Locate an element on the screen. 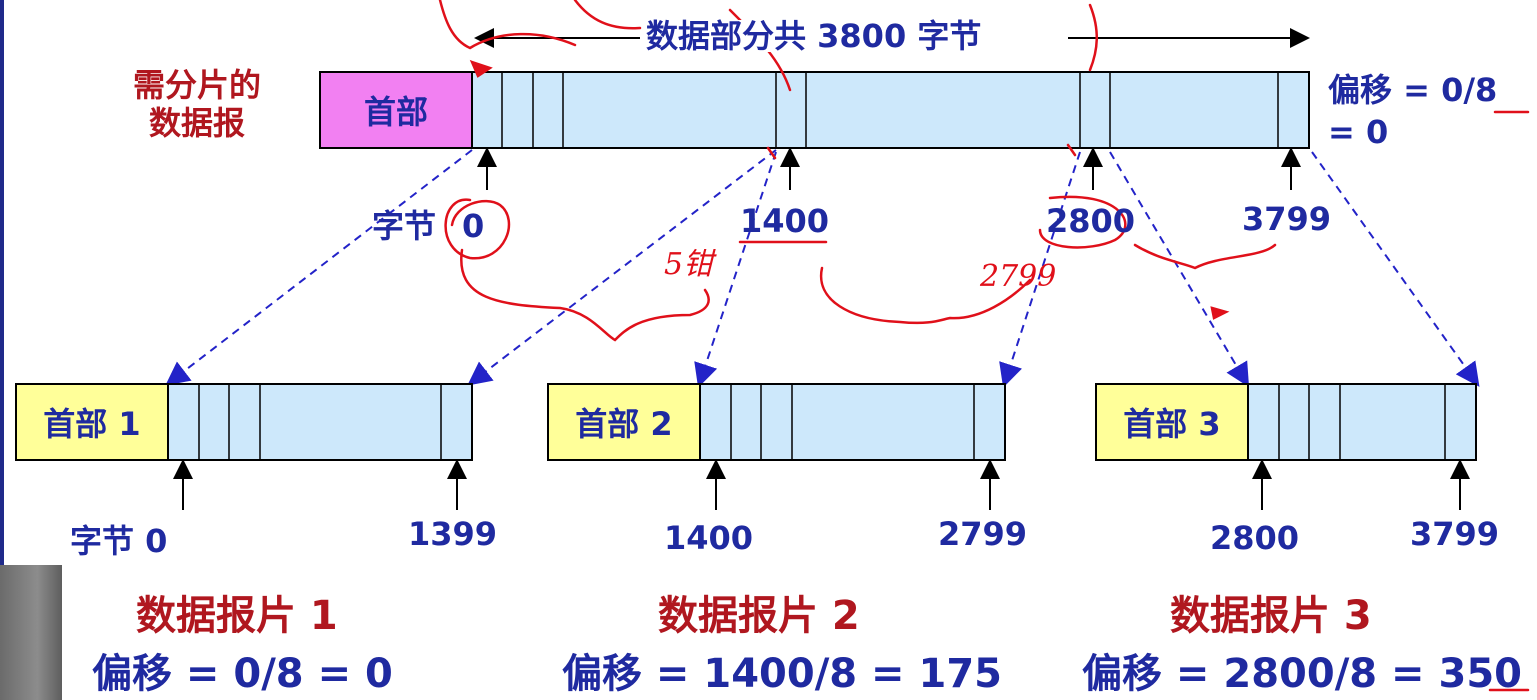  fragment-2-offset: 偏移 = 1400/8 = 175 is located at coordinates (782, 674).